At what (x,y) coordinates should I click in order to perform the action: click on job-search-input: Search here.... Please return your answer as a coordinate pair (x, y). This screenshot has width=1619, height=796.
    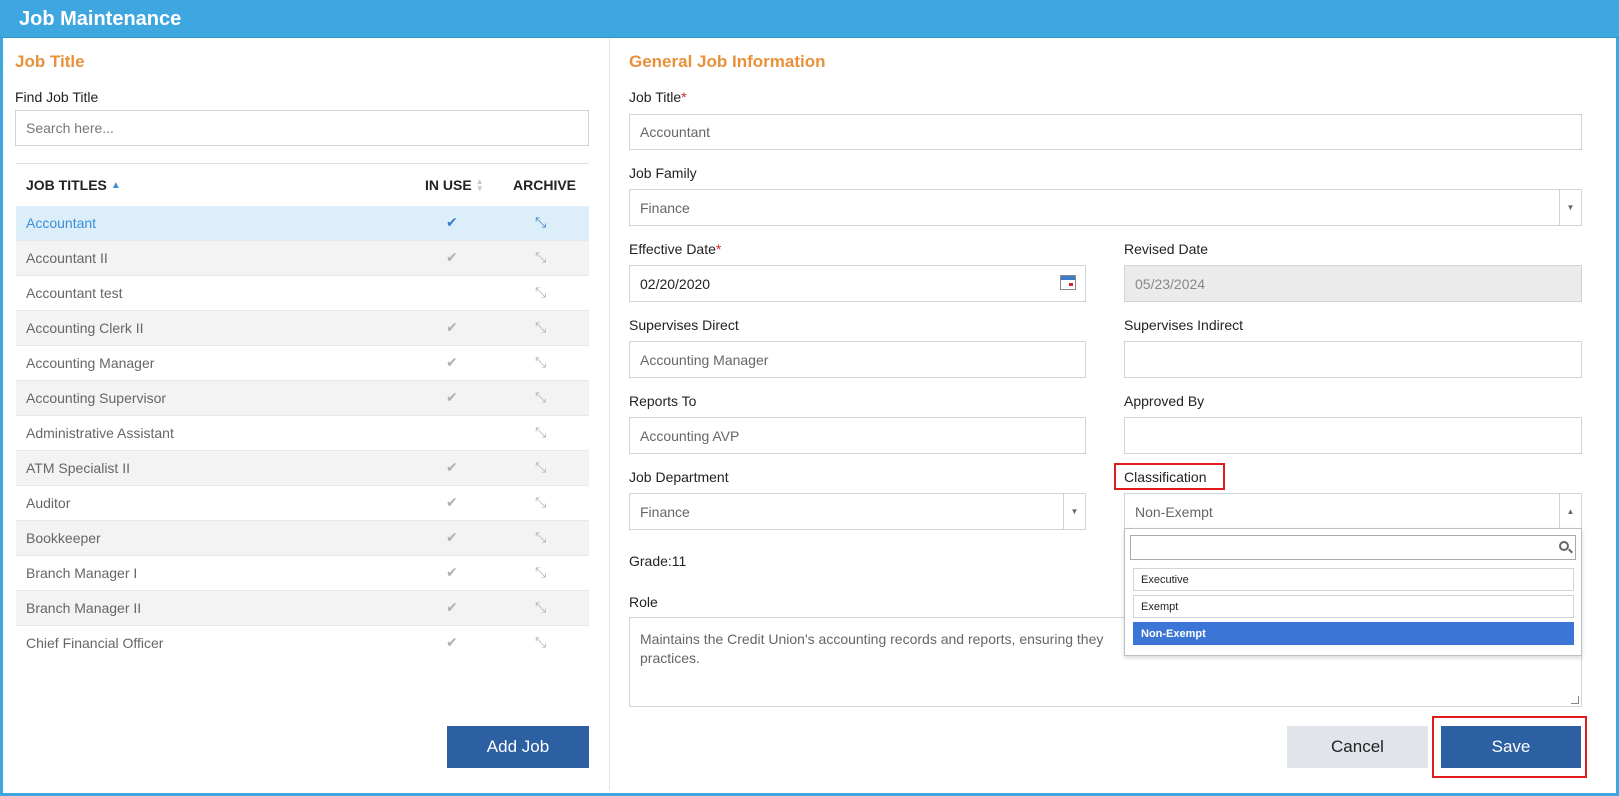
    Looking at the image, I should click on (302, 128).